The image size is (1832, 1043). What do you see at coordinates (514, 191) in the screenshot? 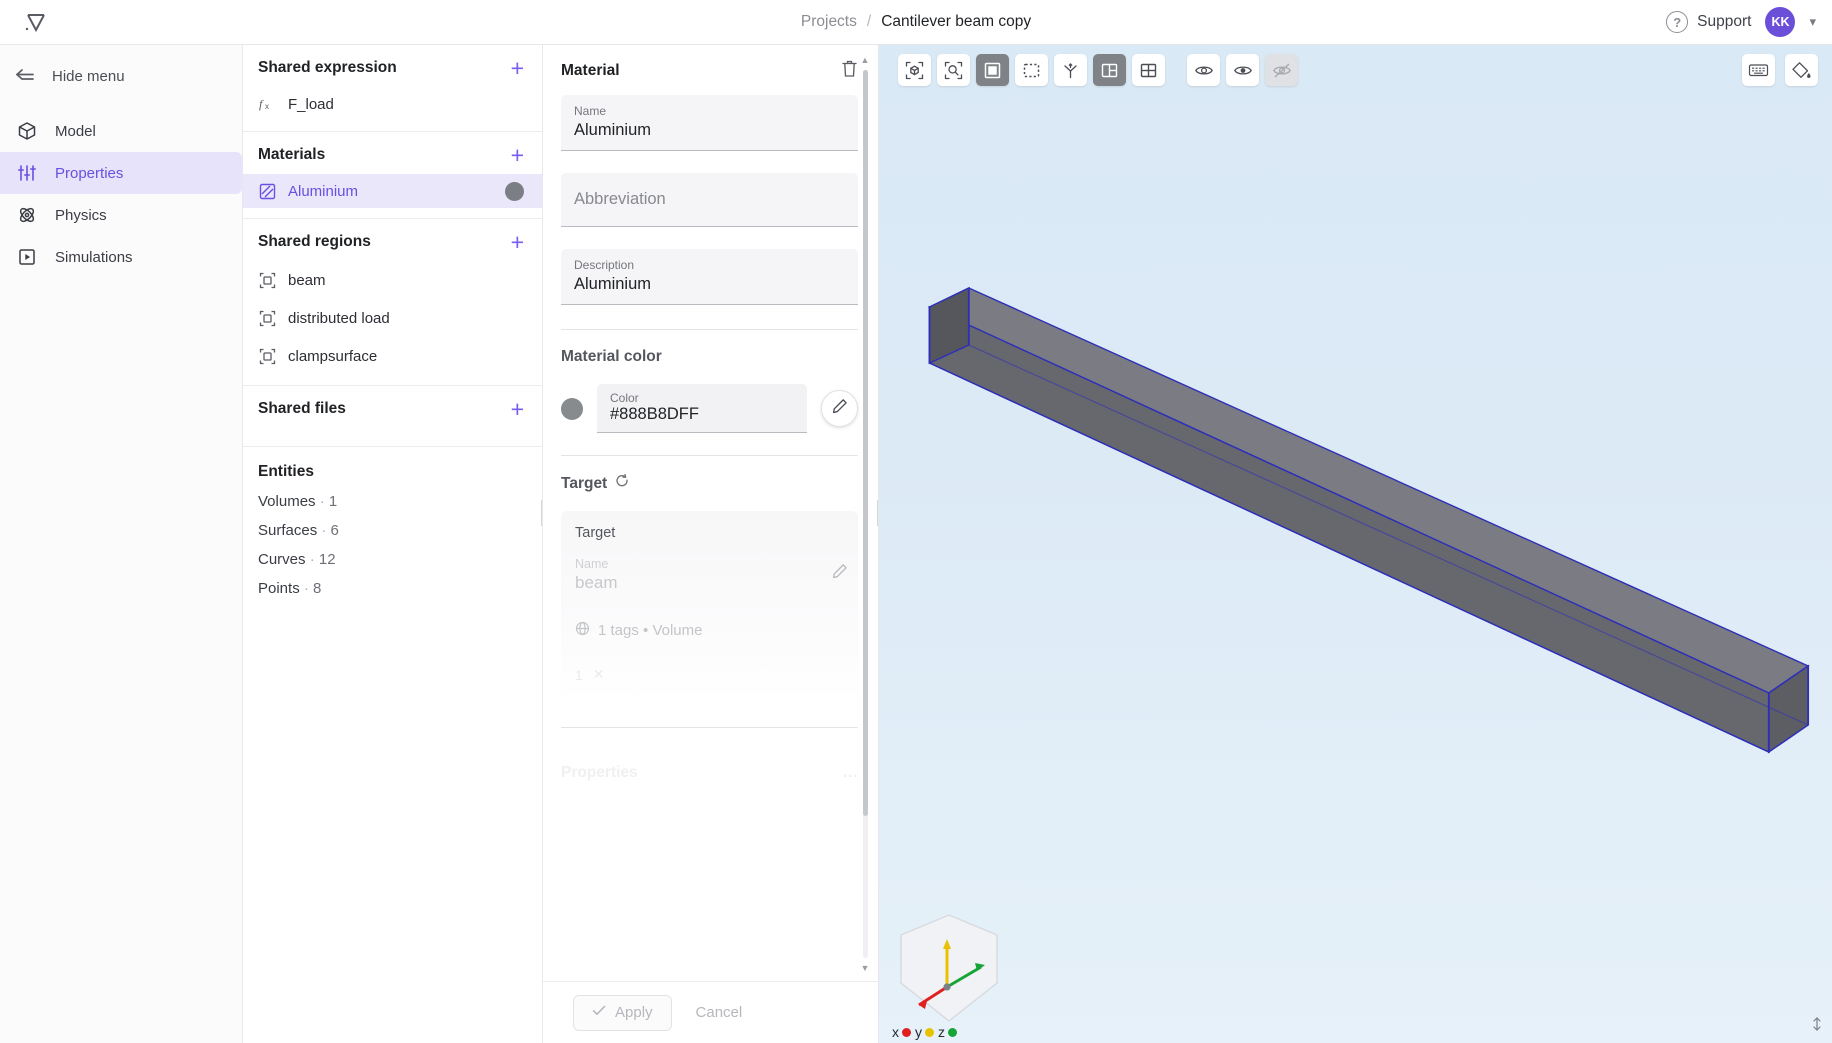
I see `material-color-swatch` at bounding box center [514, 191].